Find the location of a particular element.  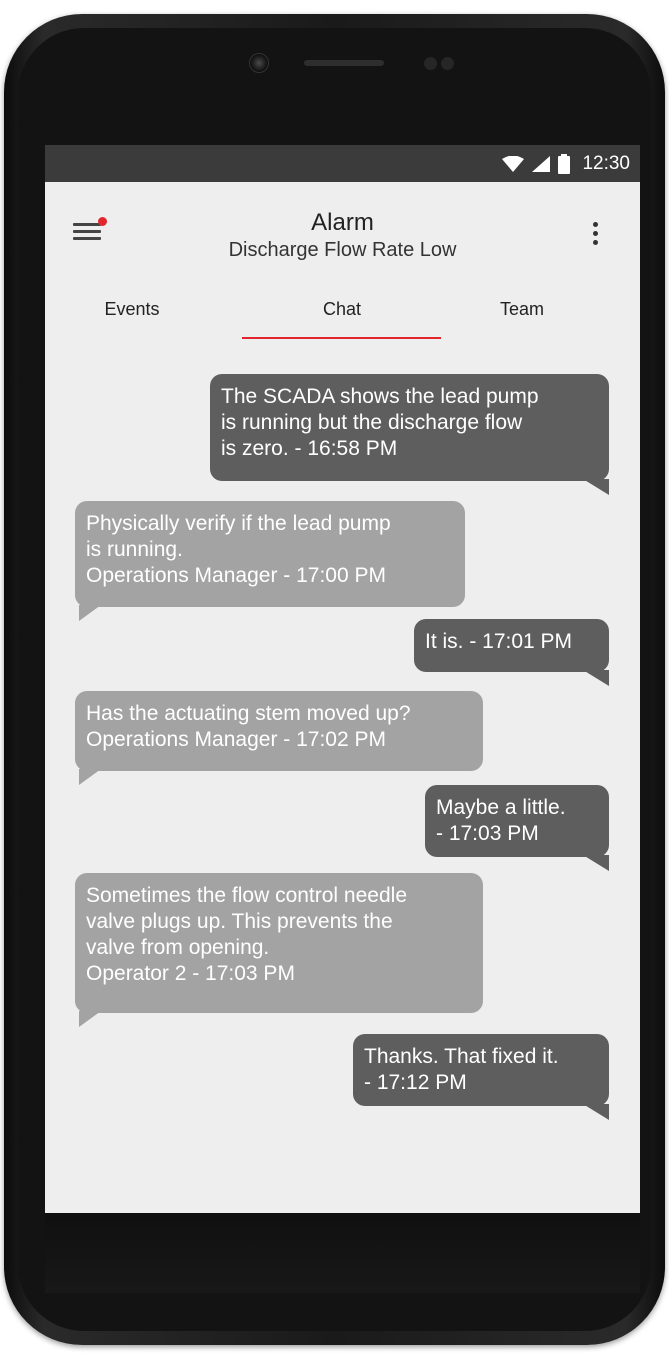

message-bubble-outgoing: It is. - 17:01 PM is located at coordinates (511, 652).